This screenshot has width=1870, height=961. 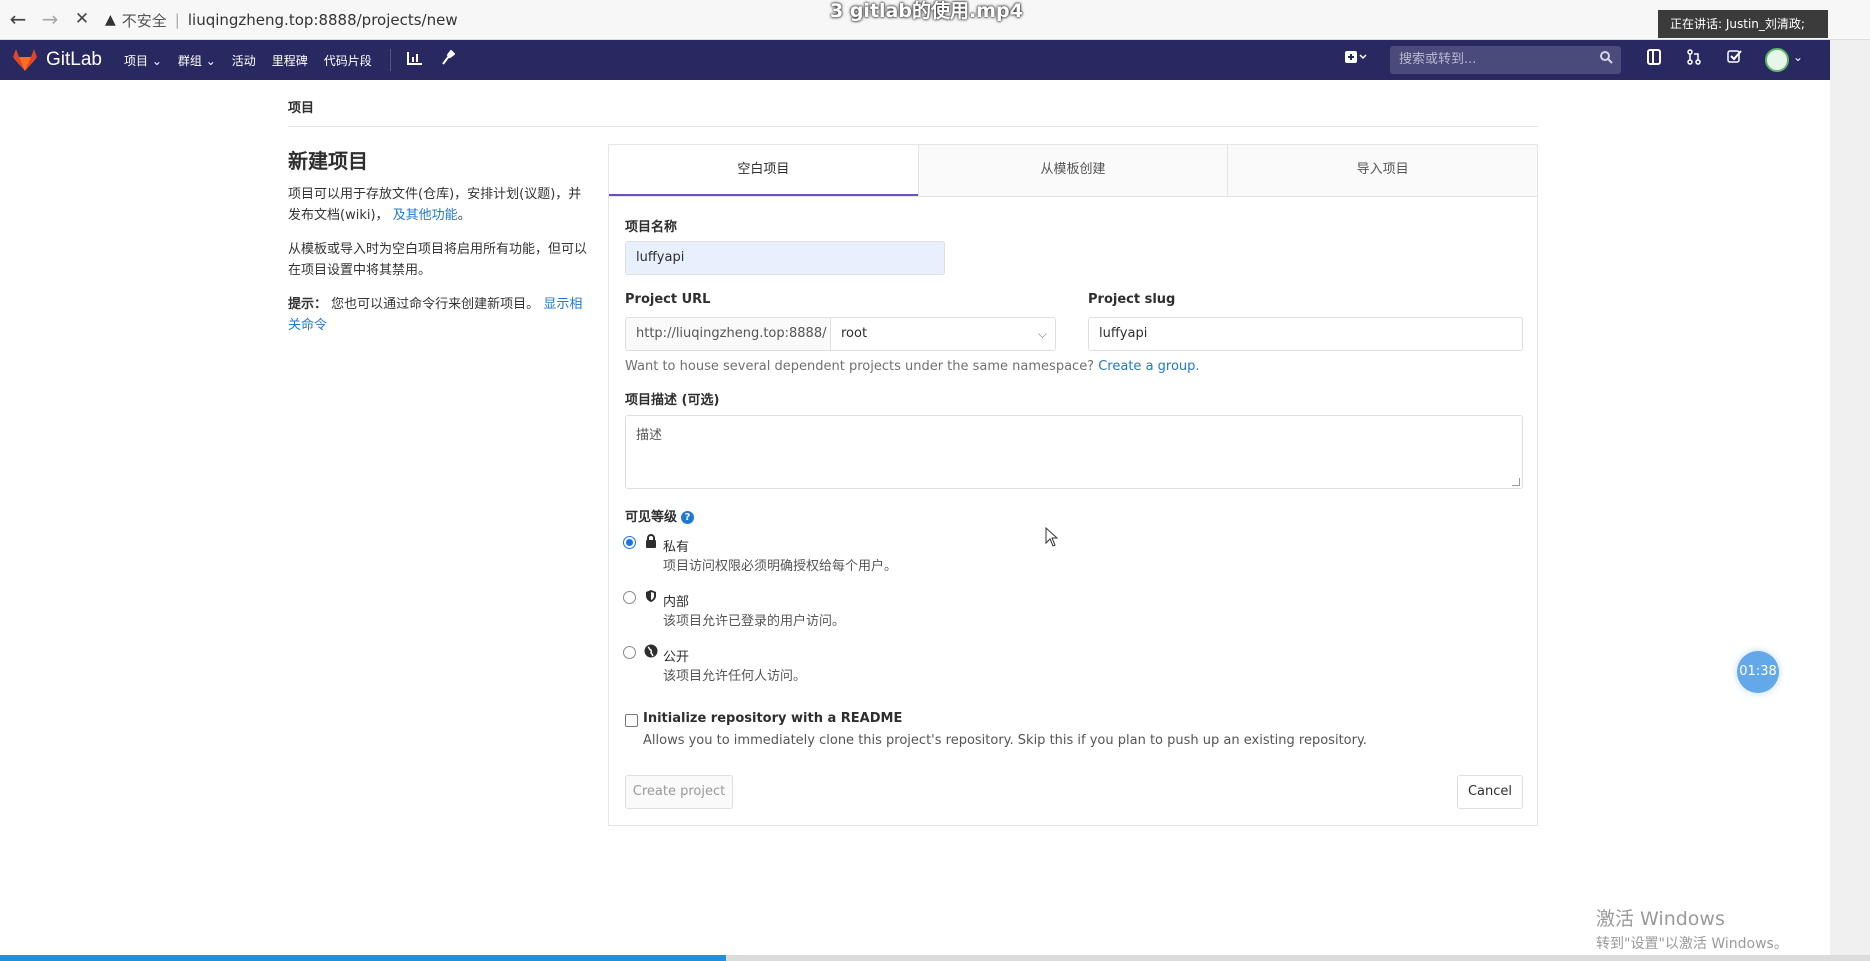 I want to click on nav-activity: 活动, so click(x=244, y=60).